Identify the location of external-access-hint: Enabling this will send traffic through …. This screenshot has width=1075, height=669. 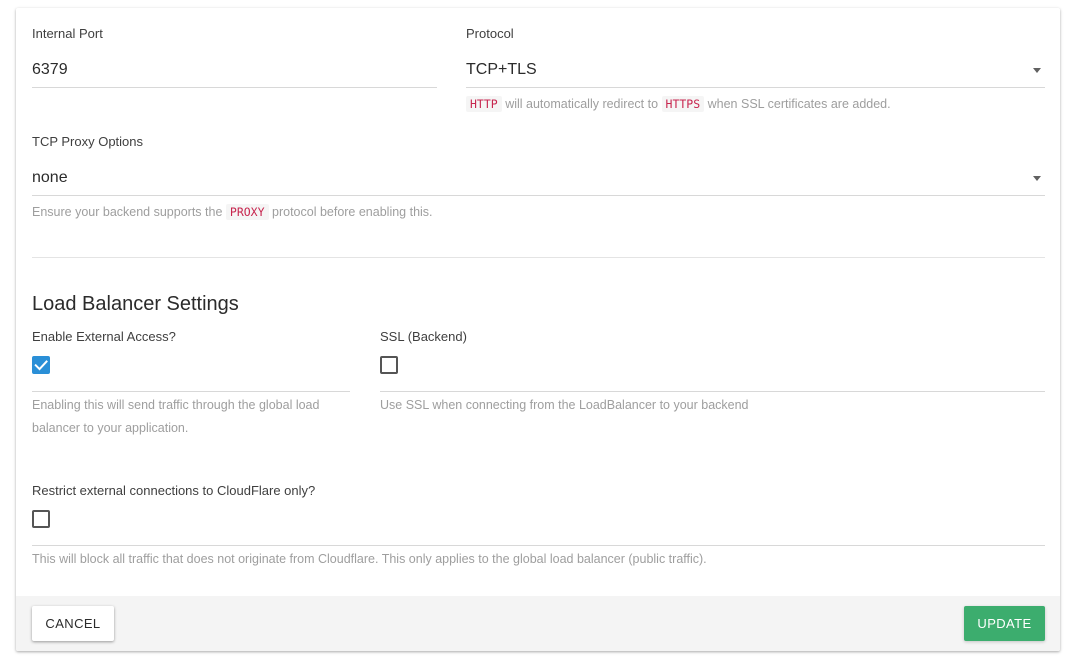
(175, 417).